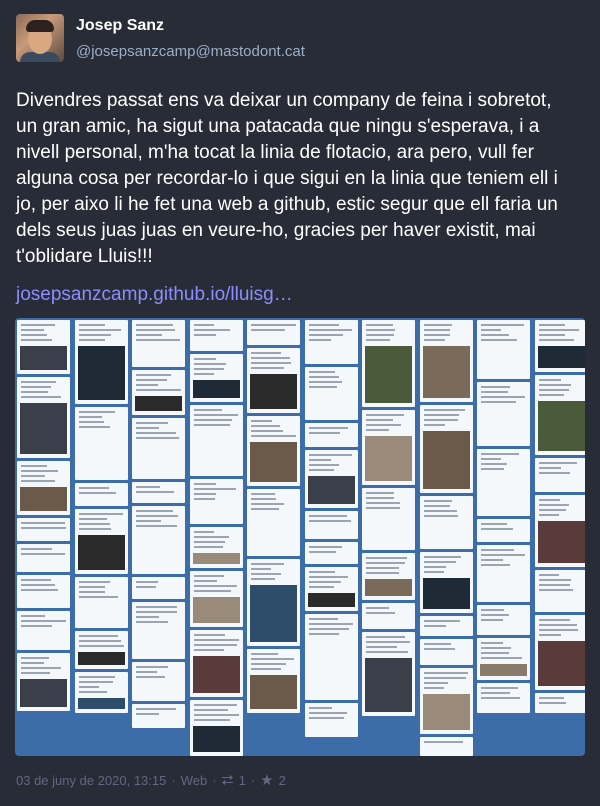  Describe the element at coordinates (266, 780) in the screenshot. I see `star-icon: ★` at that location.